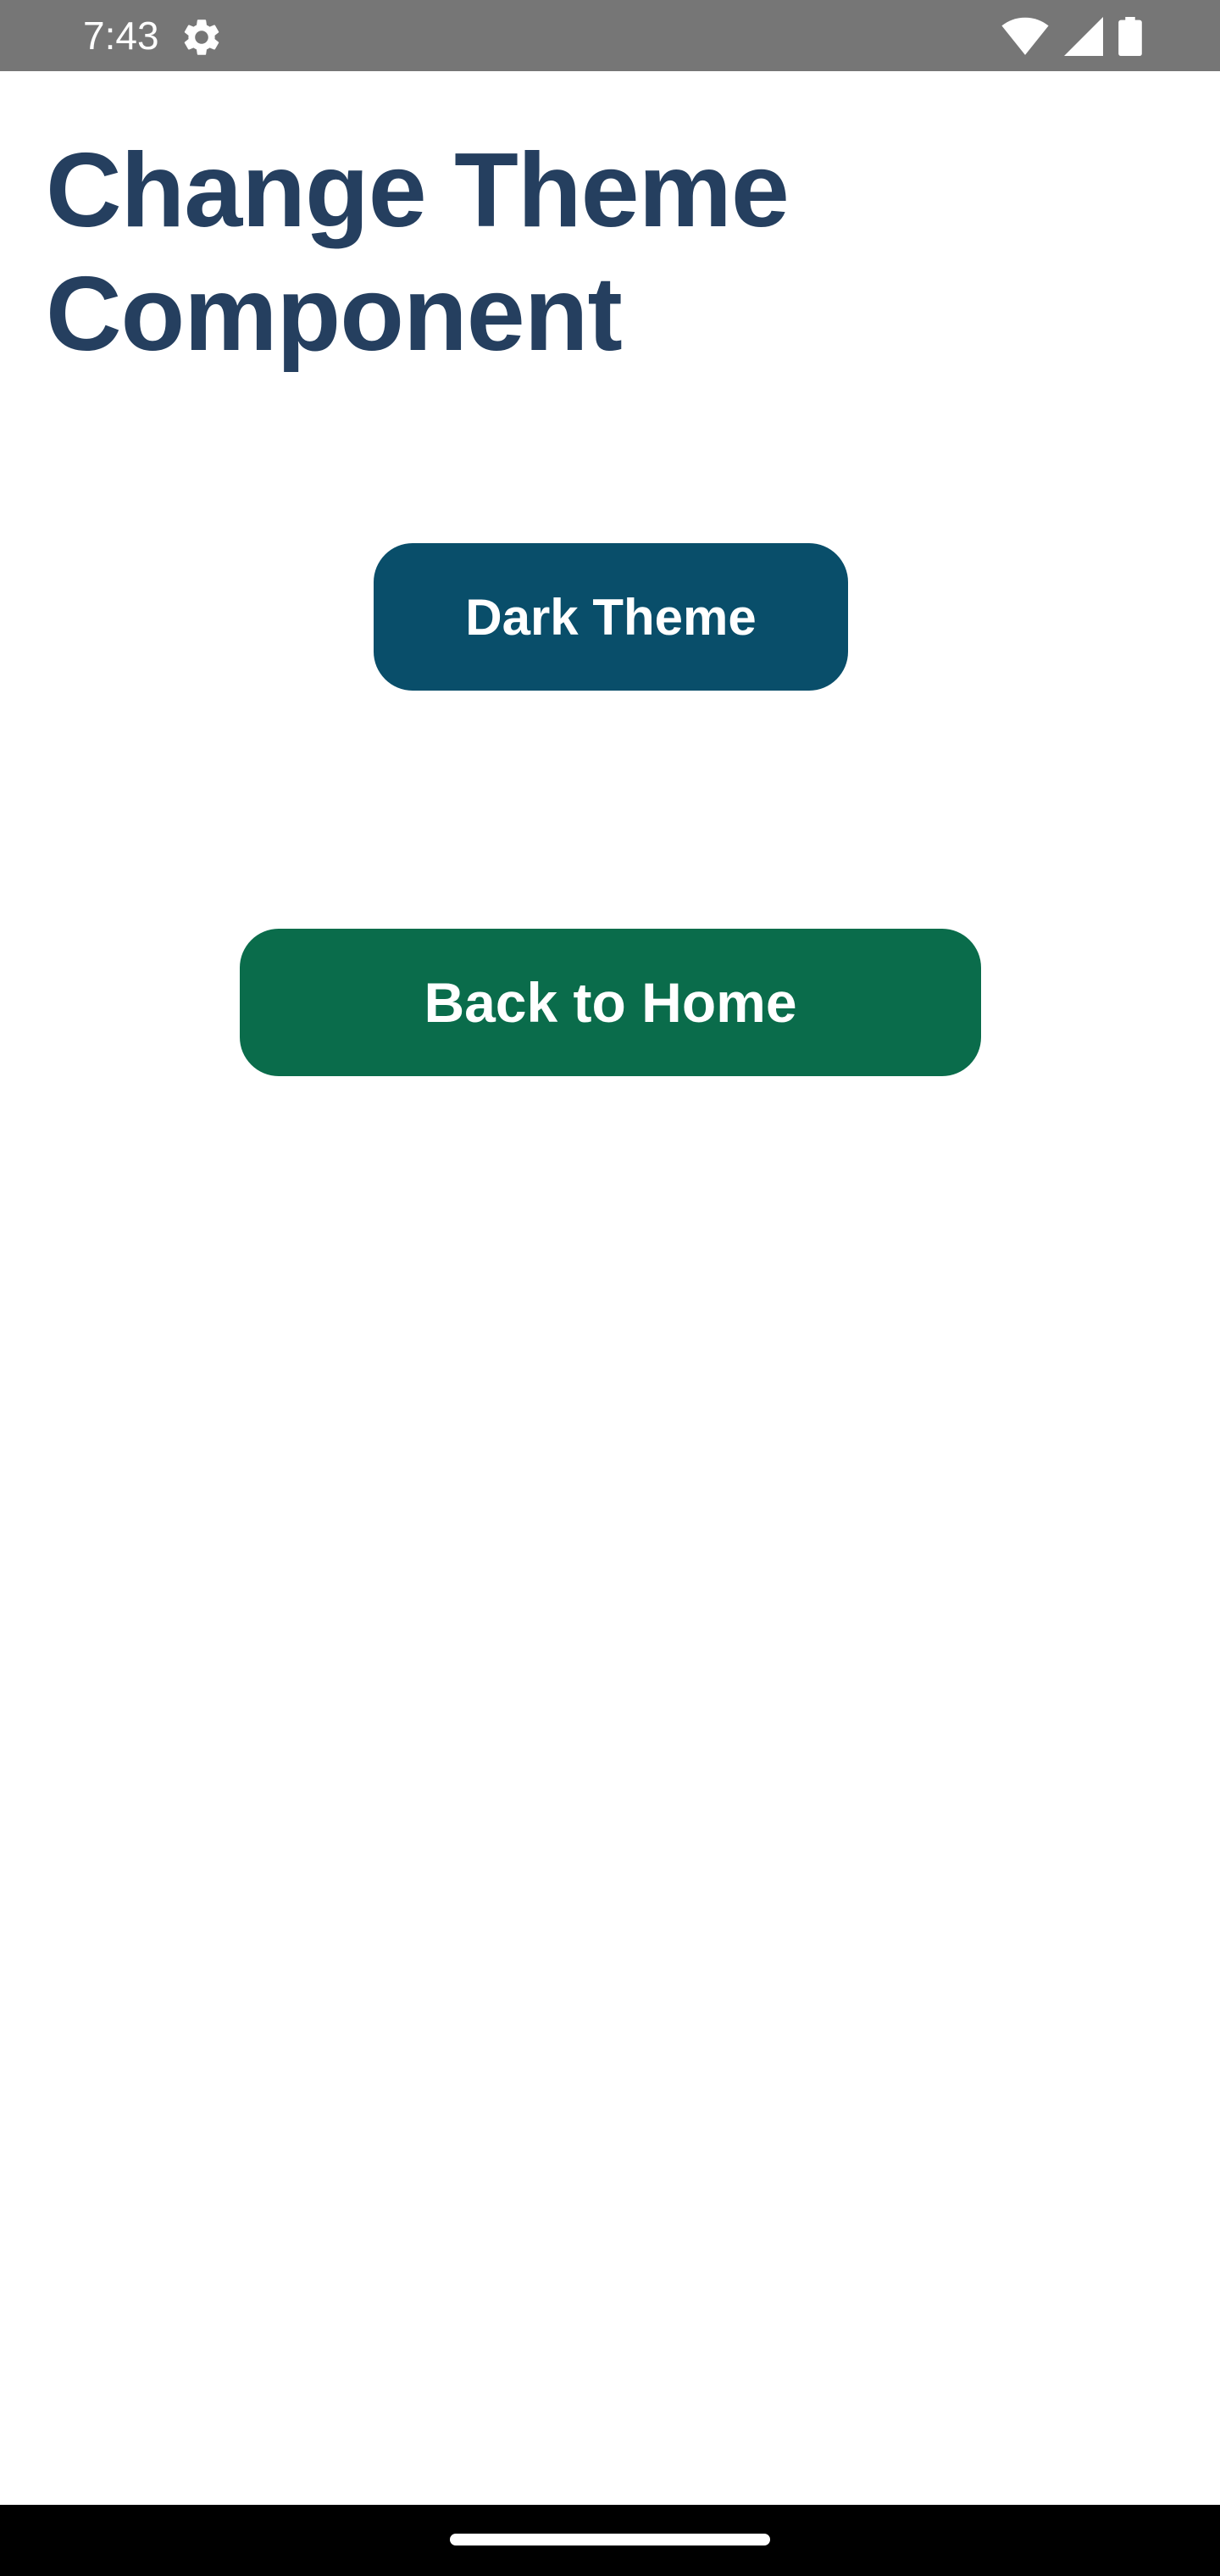 The image size is (1220, 2576). I want to click on battery-icon, so click(1130, 36).